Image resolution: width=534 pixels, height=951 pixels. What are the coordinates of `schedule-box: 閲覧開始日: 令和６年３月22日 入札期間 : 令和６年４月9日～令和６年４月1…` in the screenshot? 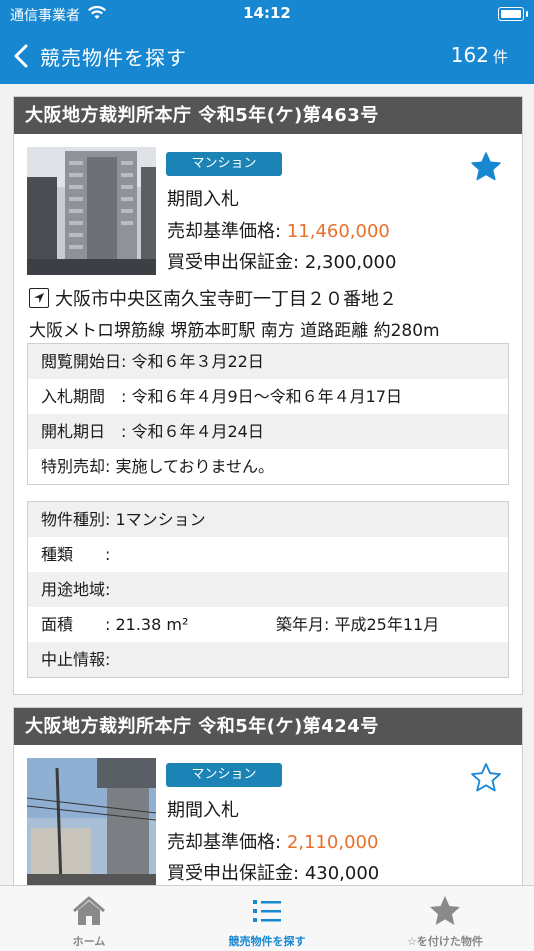 It's located at (268, 414).